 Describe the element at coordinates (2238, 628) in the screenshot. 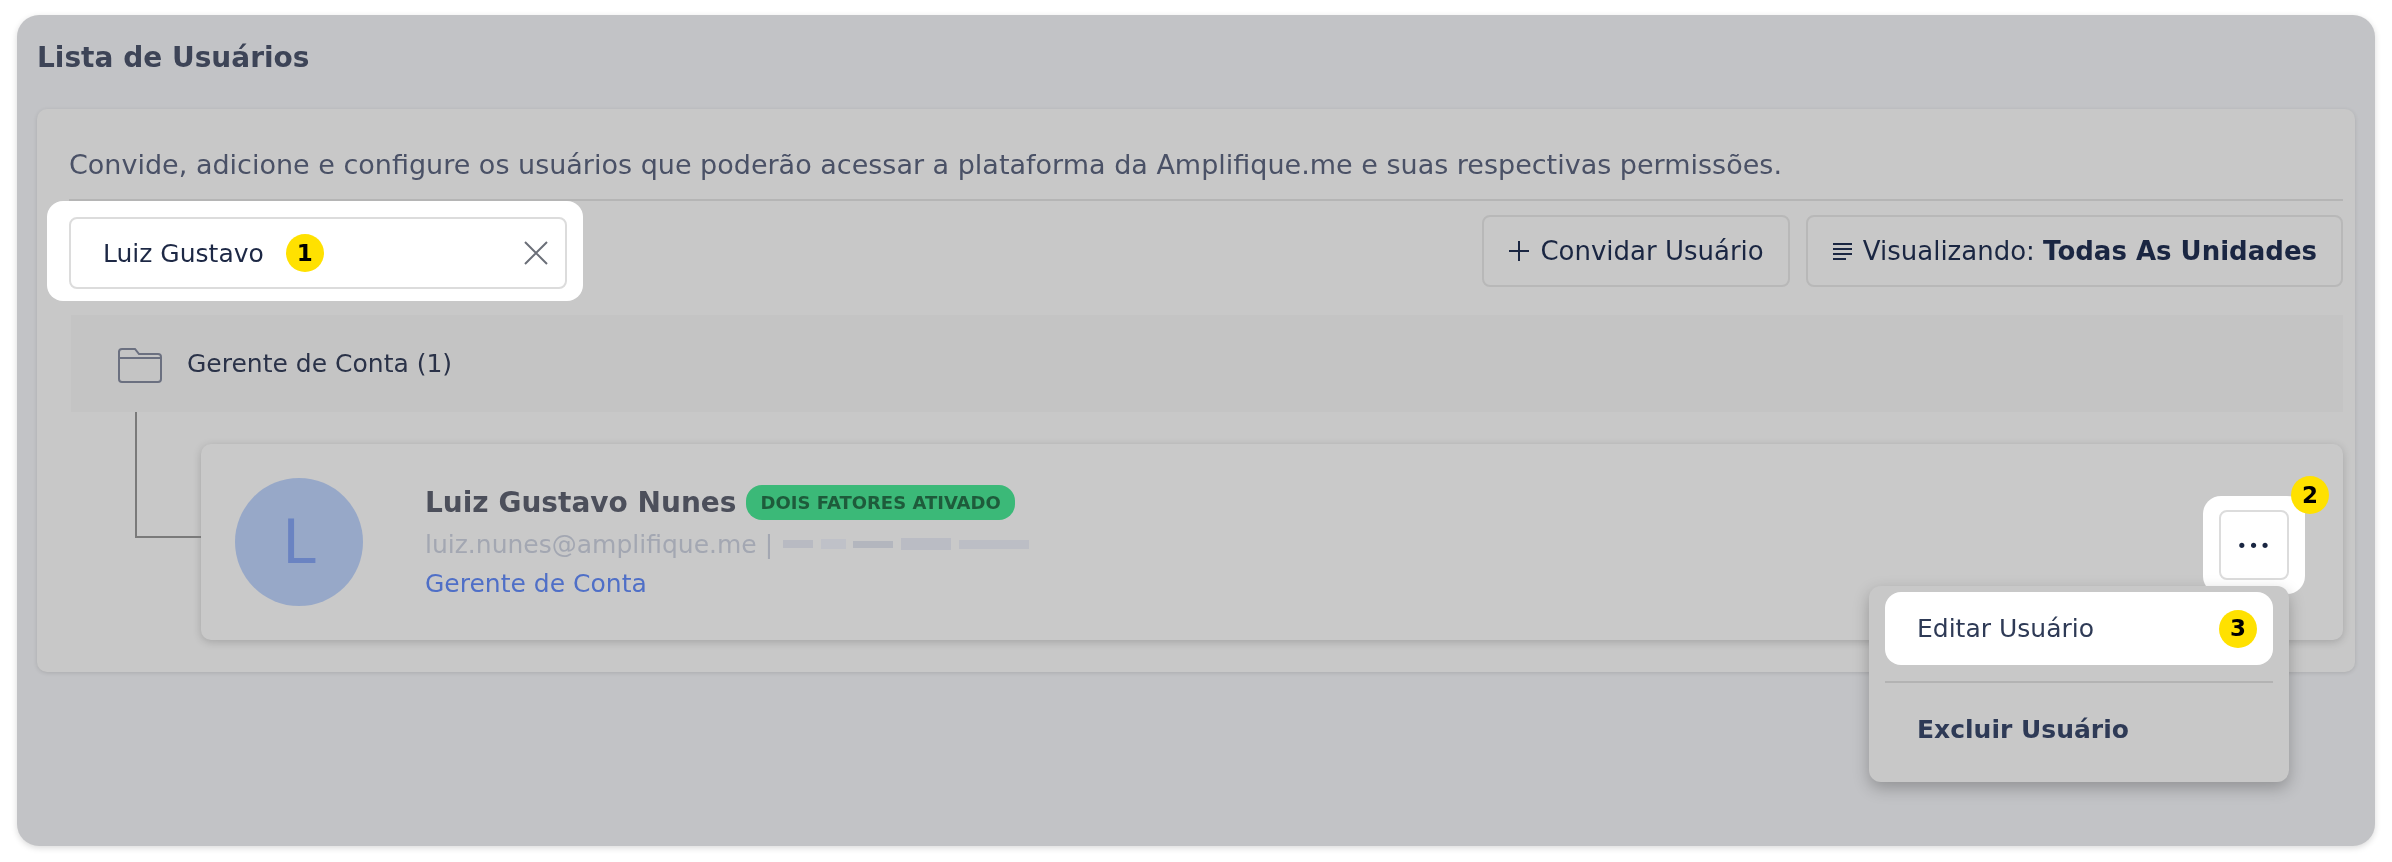

I see `step-badge: 3` at that location.